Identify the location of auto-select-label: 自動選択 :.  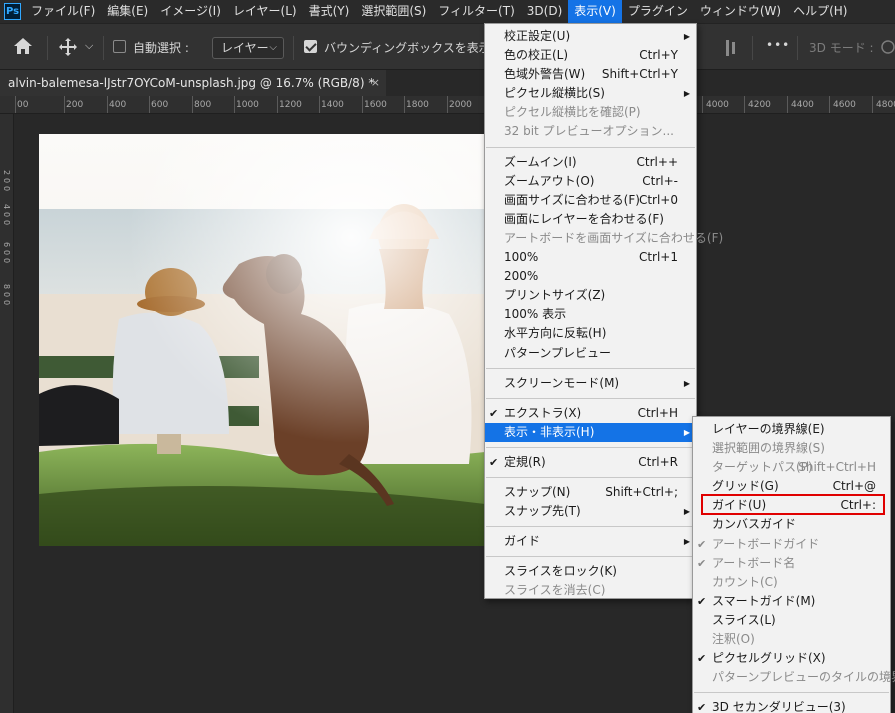
(161, 48).